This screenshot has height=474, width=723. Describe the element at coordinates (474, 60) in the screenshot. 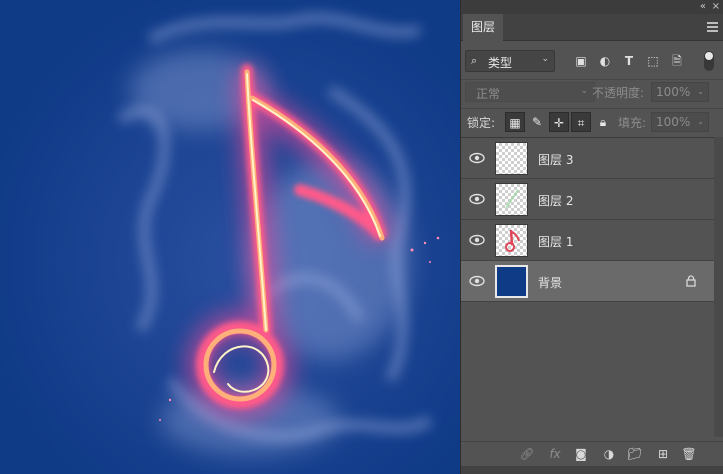

I see `search-icon: ⌕` at that location.